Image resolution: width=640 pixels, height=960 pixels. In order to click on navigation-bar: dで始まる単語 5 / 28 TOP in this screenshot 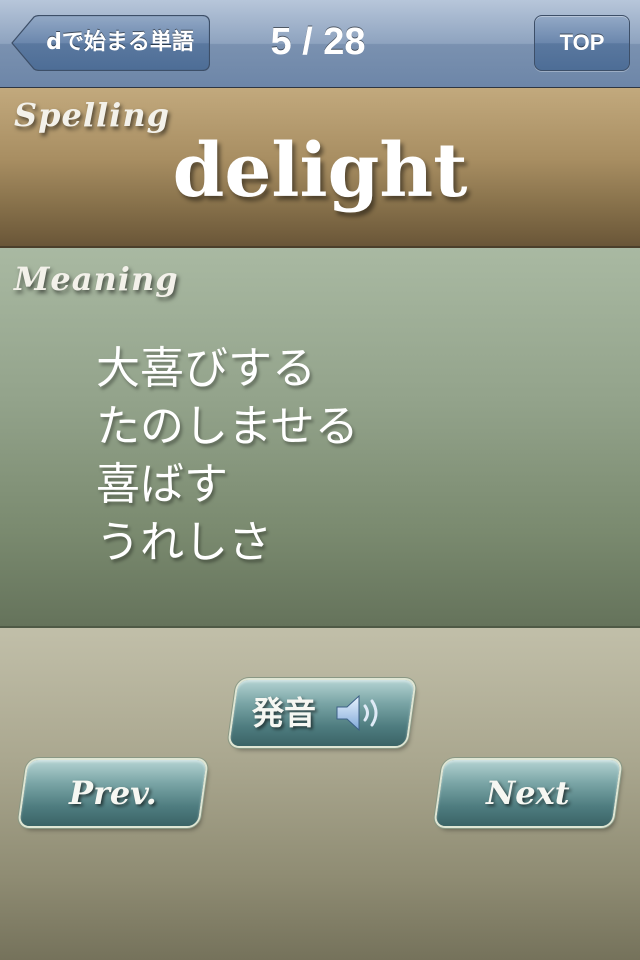, I will do `click(320, 44)`.